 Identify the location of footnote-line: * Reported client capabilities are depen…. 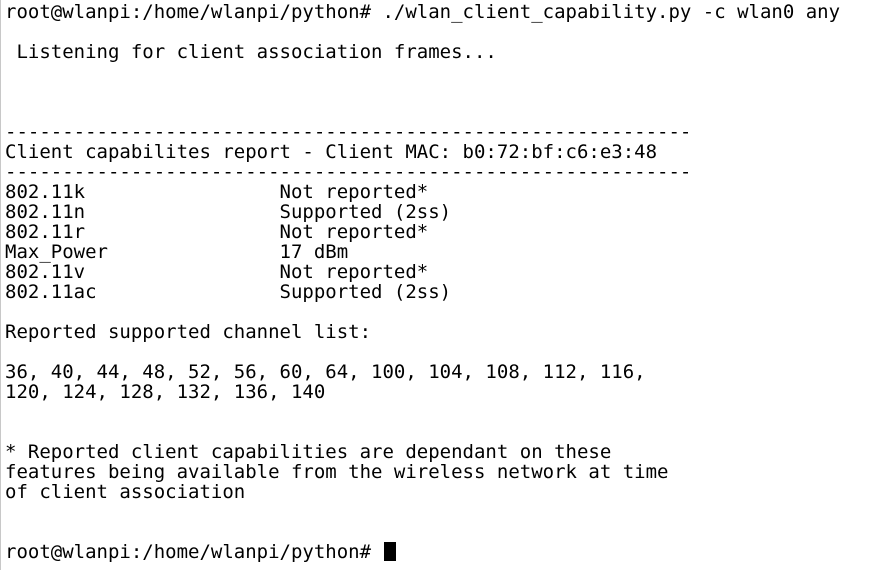
(308, 452).